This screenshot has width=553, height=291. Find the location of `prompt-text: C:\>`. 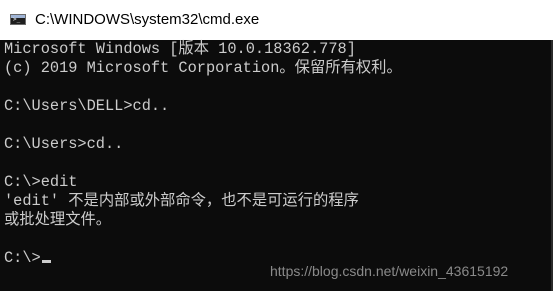

prompt-text: C:\> is located at coordinates (22, 258).